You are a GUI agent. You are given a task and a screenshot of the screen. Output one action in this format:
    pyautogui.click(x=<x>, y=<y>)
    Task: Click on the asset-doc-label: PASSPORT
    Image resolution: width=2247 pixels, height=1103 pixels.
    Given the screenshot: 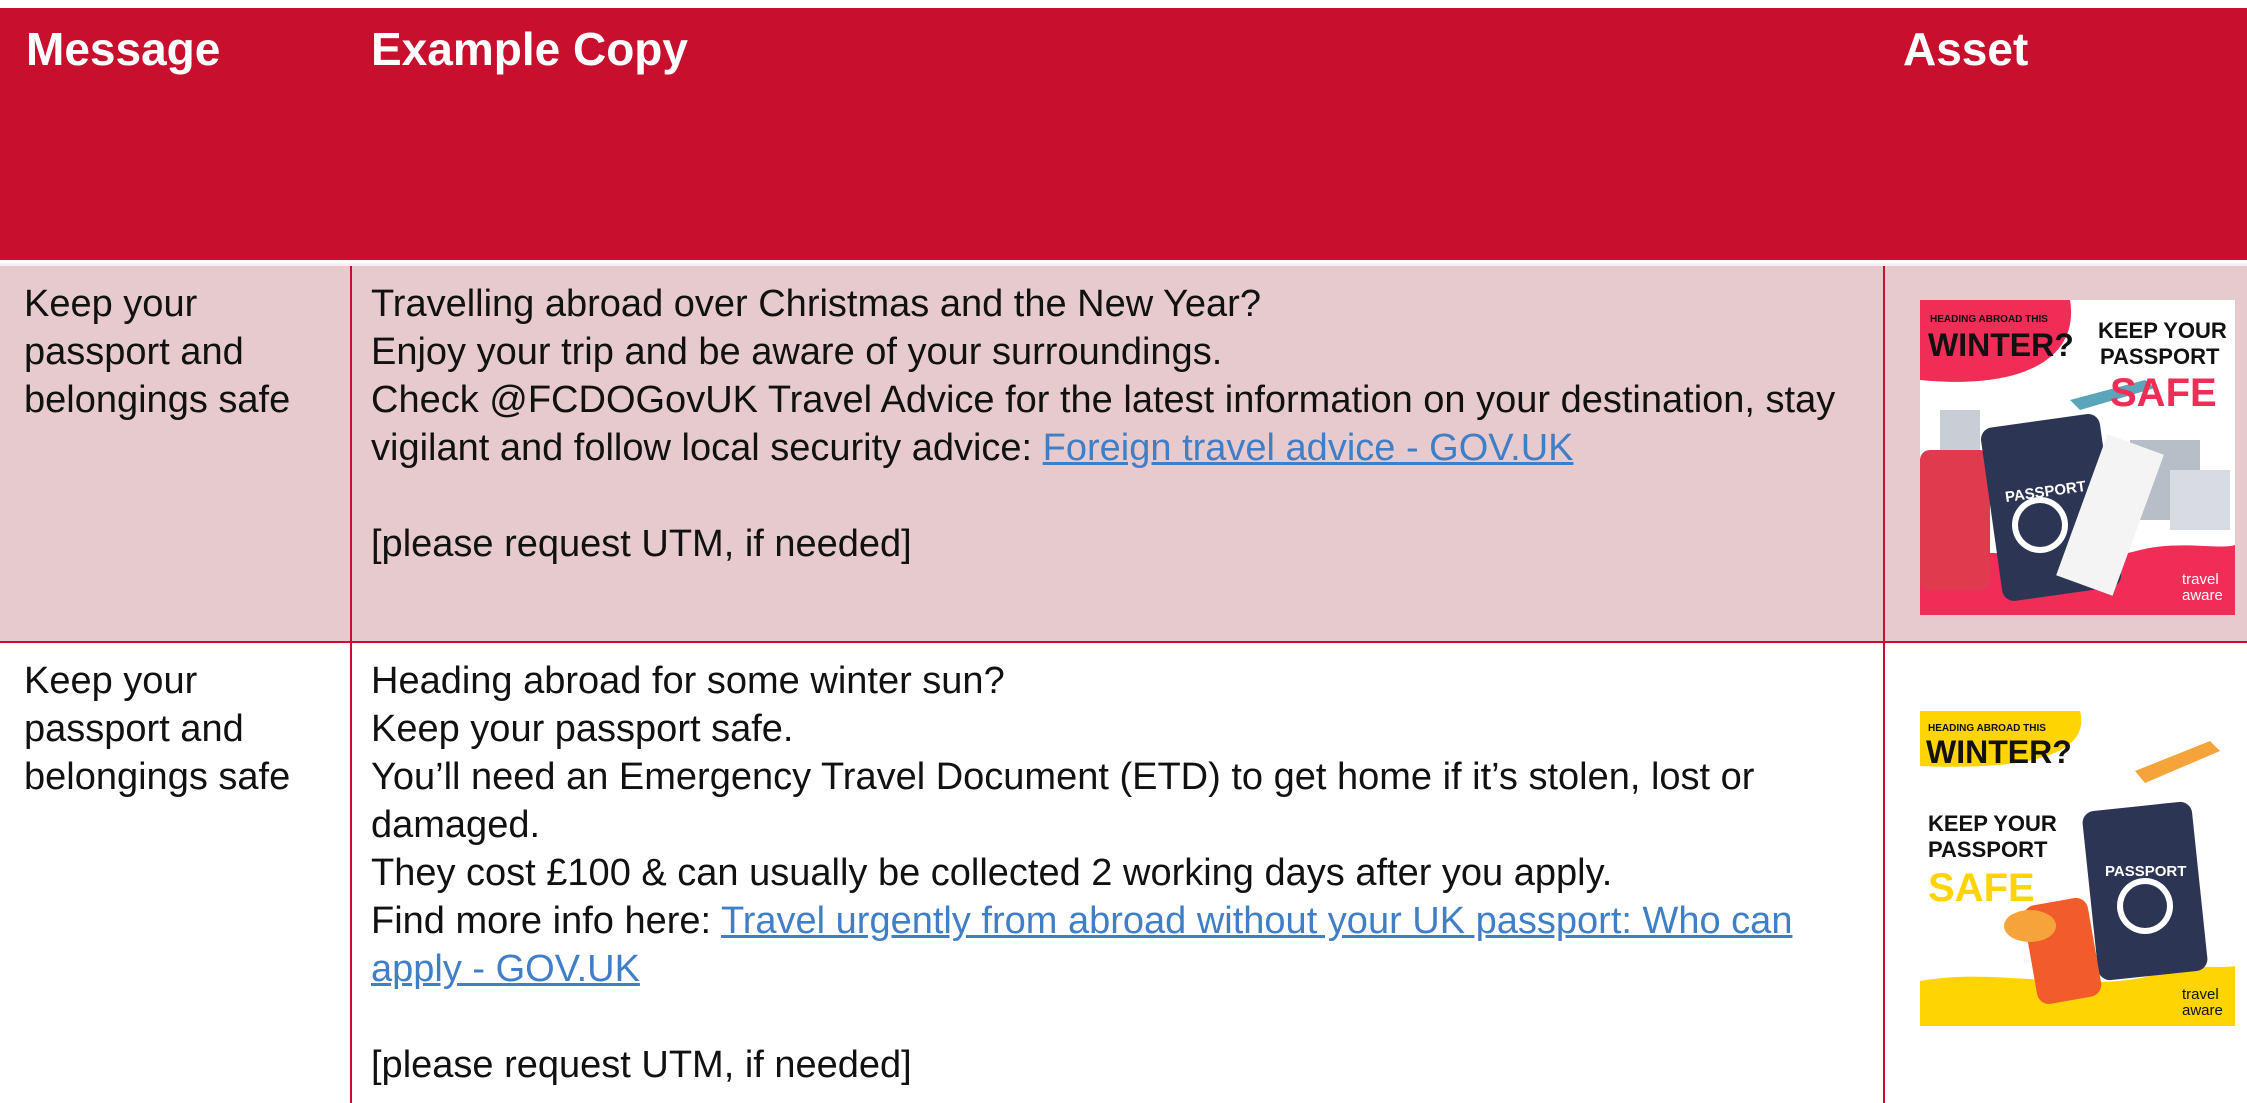 What is the action you would take?
    pyautogui.click(x=2145, y=871)
    